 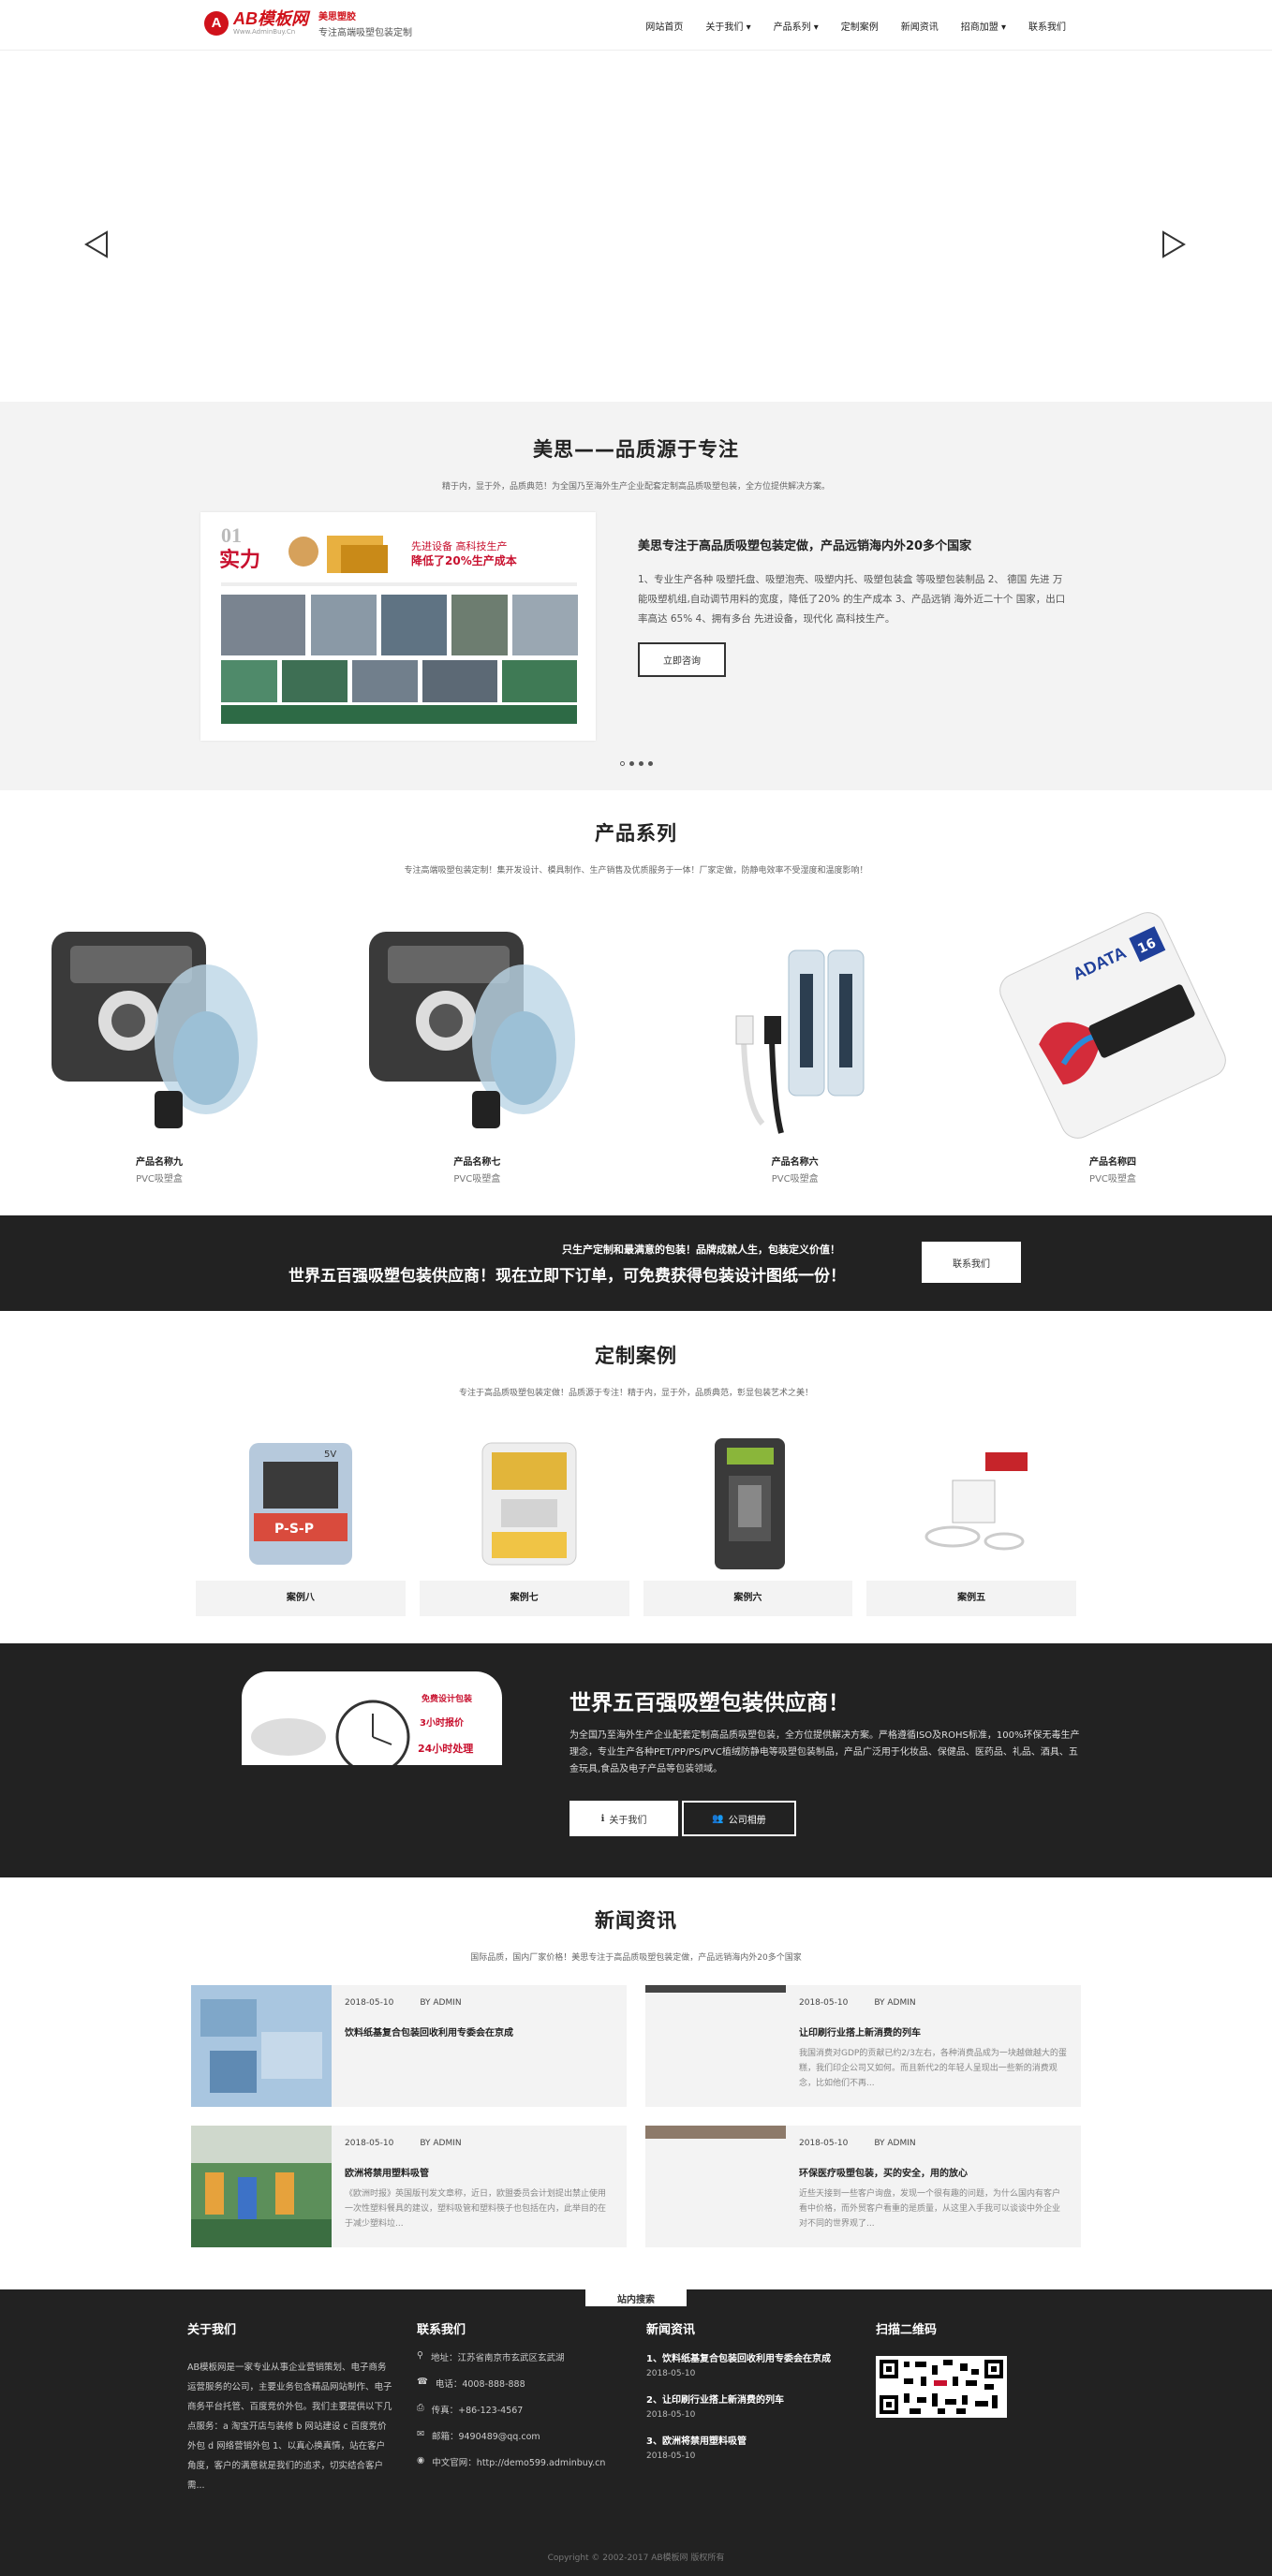 What do you see at coordinates (1112, 1025) in the screenshot?
I see `usb-drive-package-image: ADATA 16` at bounding box center [1112, 1025].